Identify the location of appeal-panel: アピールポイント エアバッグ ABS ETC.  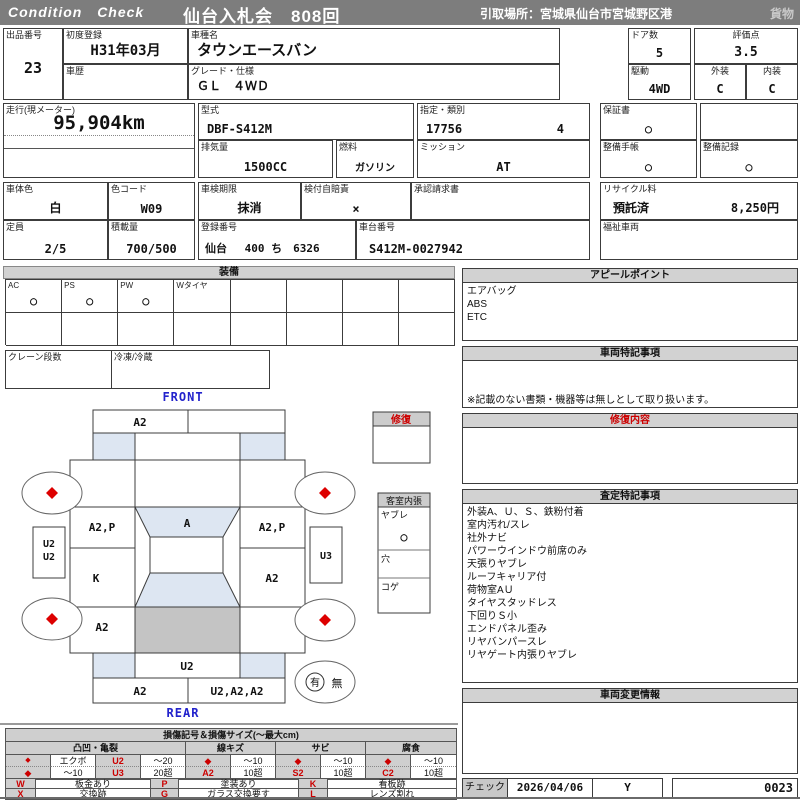
(630, 304).